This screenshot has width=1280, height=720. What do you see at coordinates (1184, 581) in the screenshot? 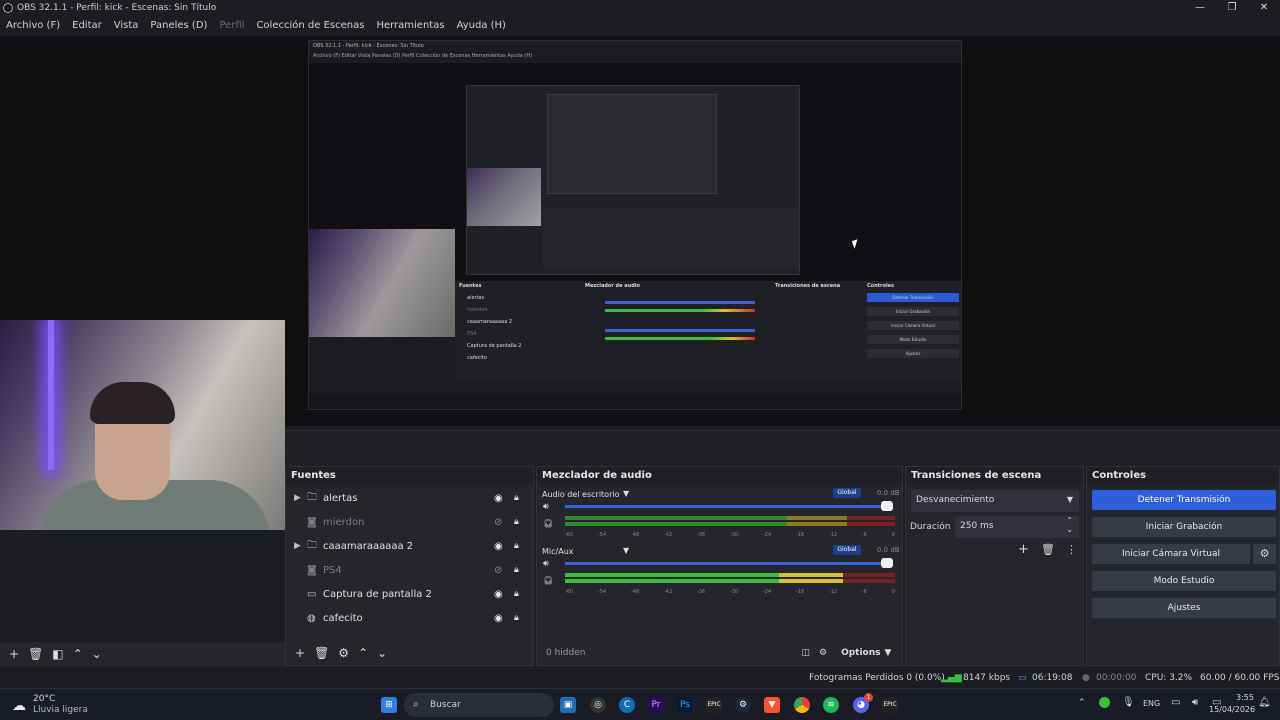
I see `studio-mode-button: Modo Estudio` at bounding box center [1184, 581].